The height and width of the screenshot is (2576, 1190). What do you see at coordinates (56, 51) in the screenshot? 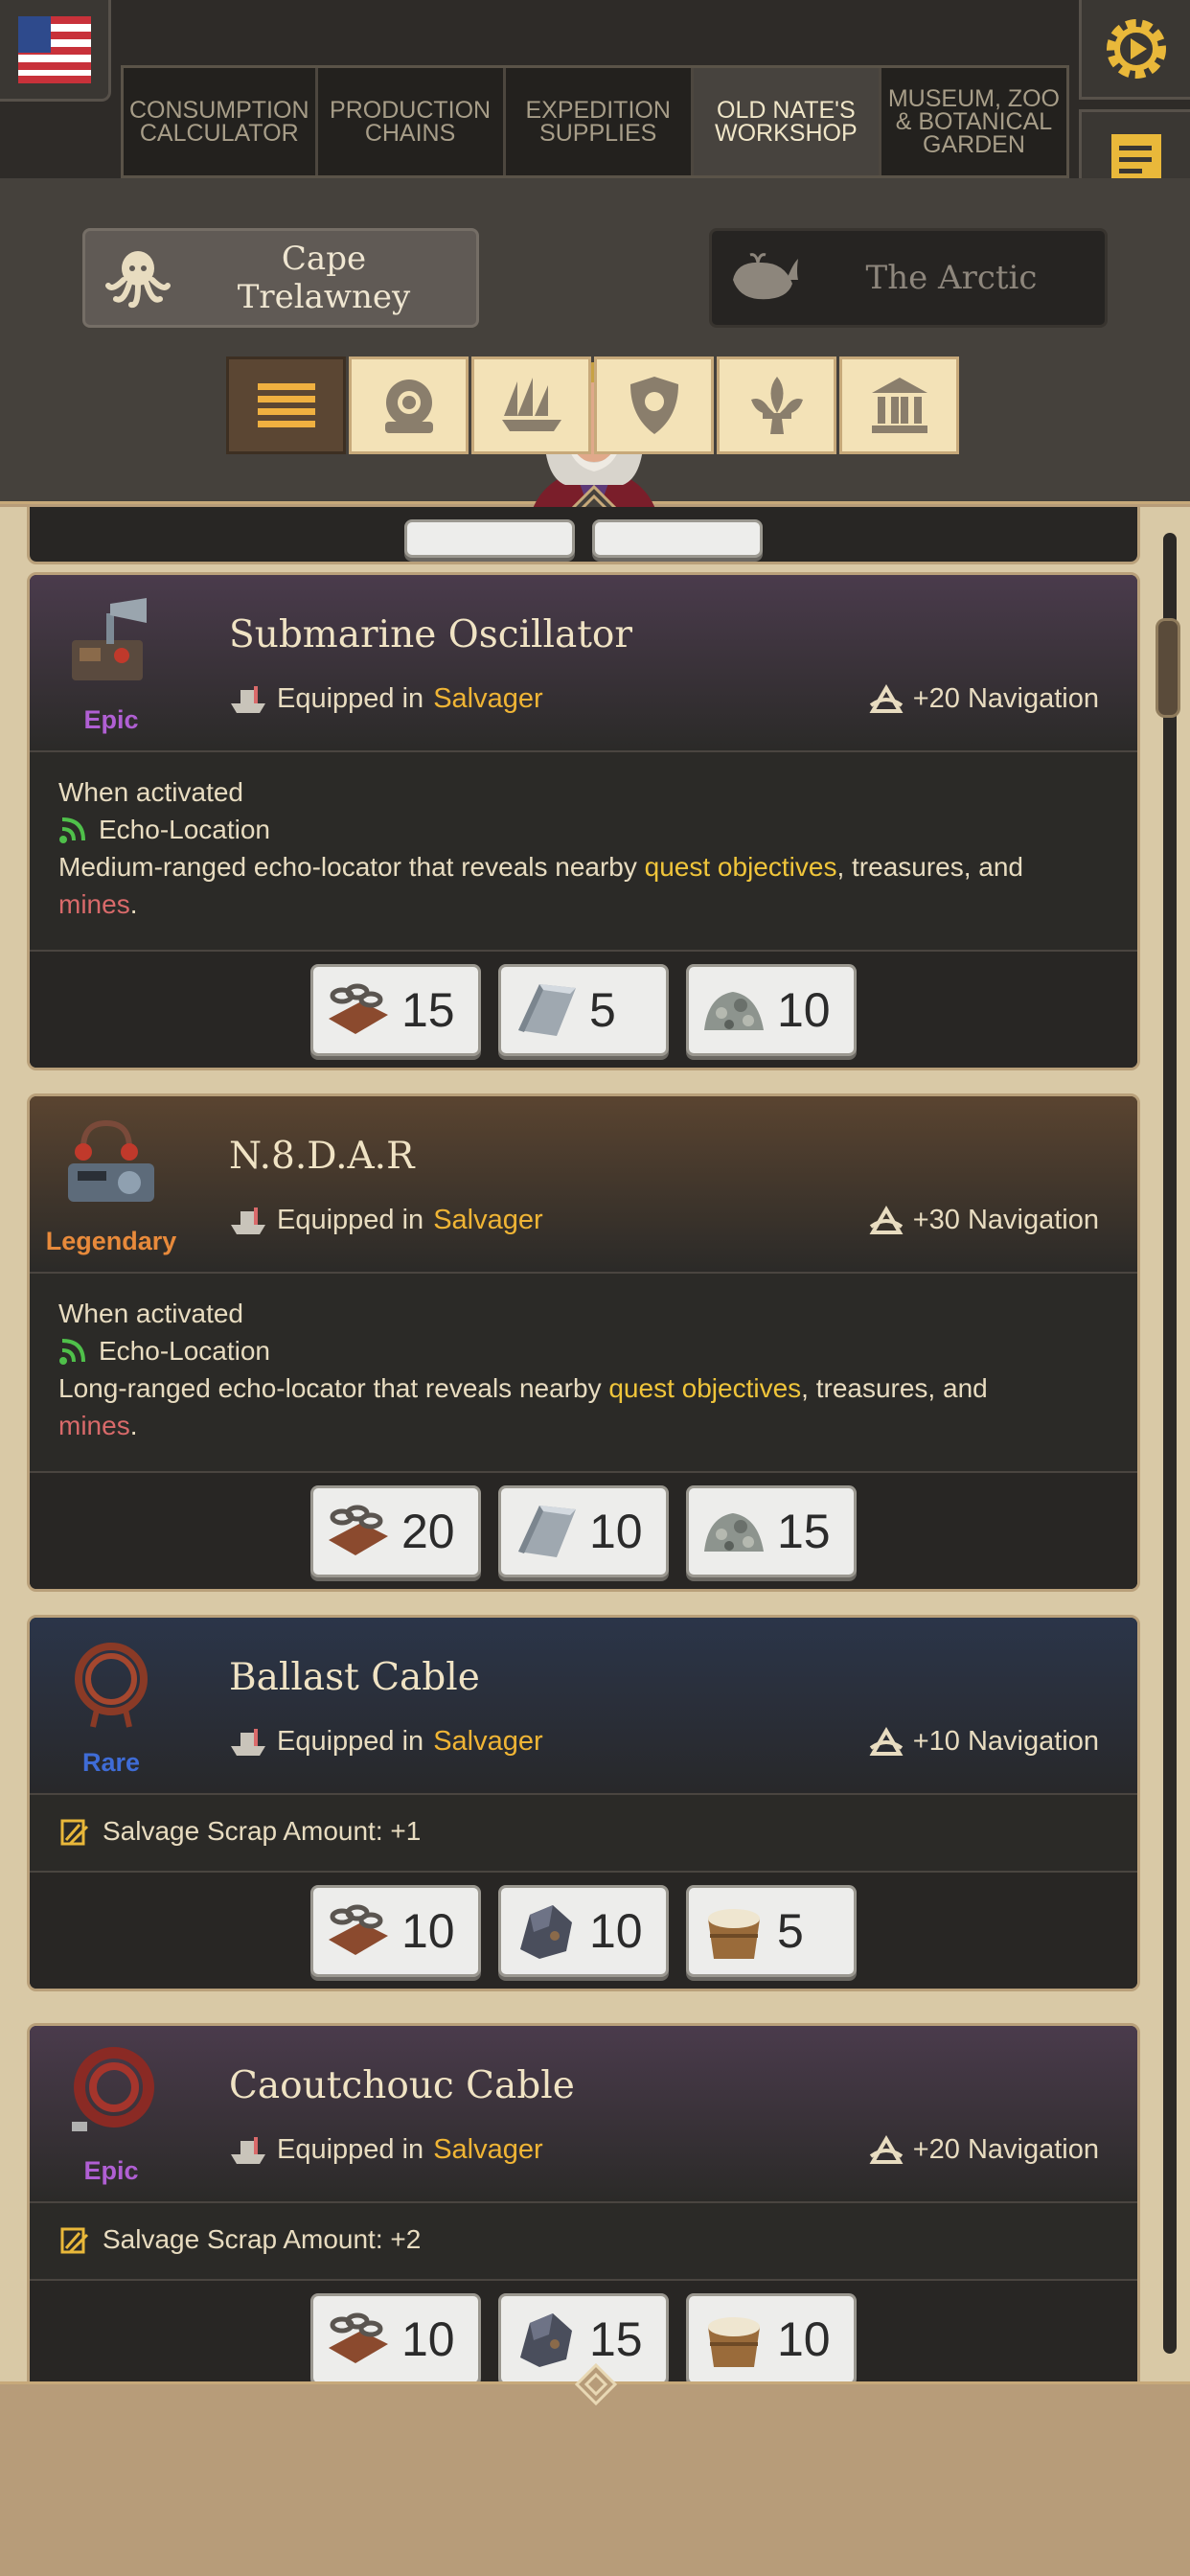
I see `language-button` at bounding box center [56, 51].